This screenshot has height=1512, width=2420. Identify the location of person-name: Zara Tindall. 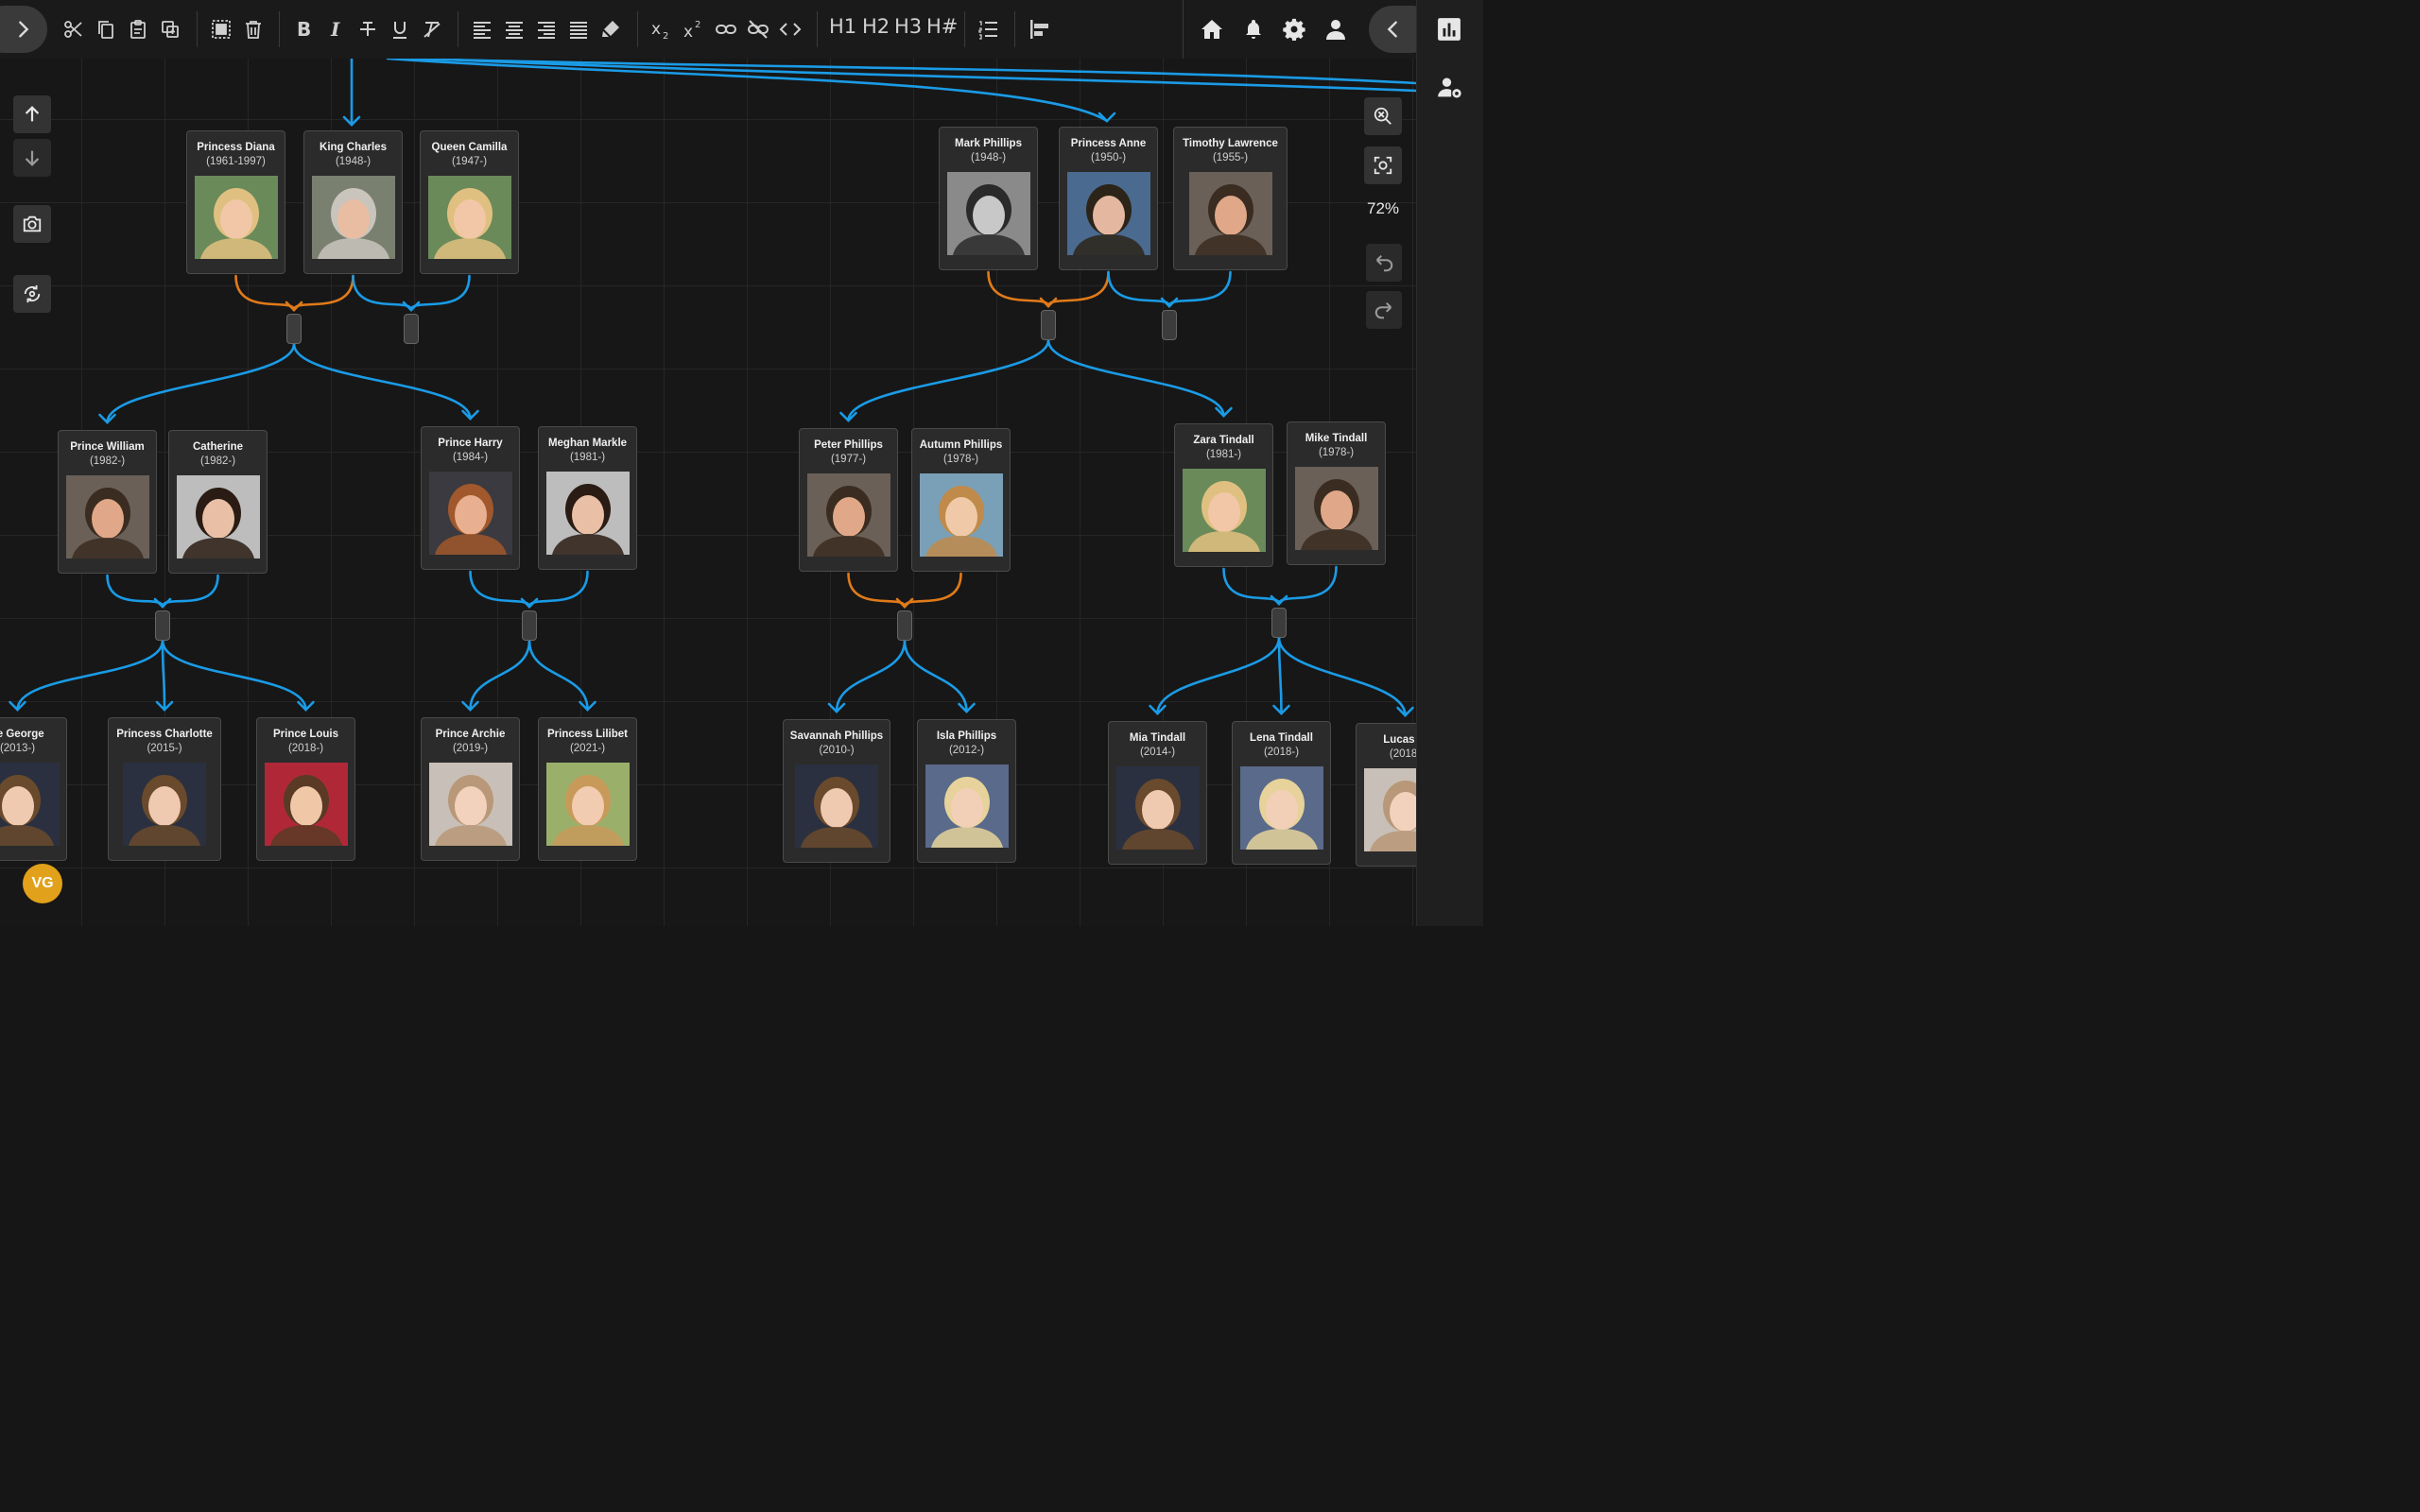
(1224, 440).